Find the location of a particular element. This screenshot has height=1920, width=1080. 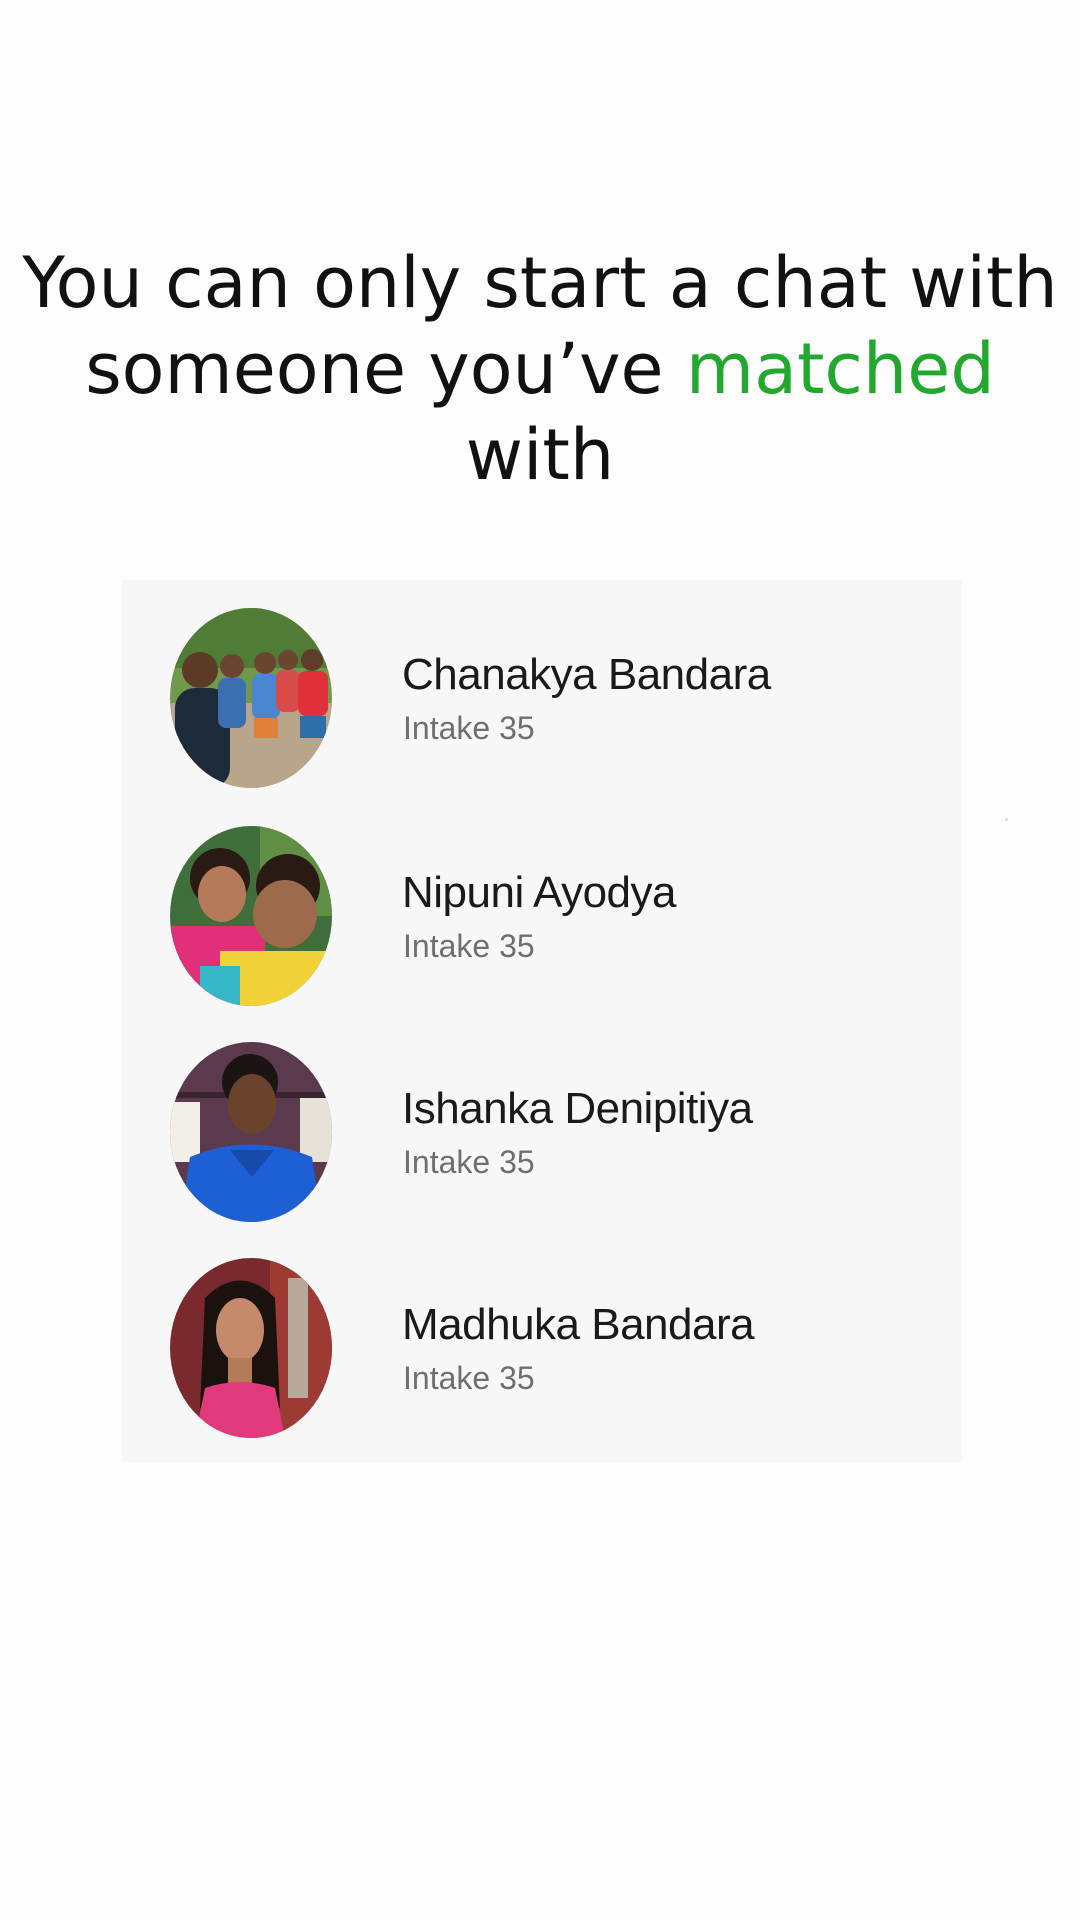

headline-line-1: You can only start a chat with is located at coordinates (540, 283).